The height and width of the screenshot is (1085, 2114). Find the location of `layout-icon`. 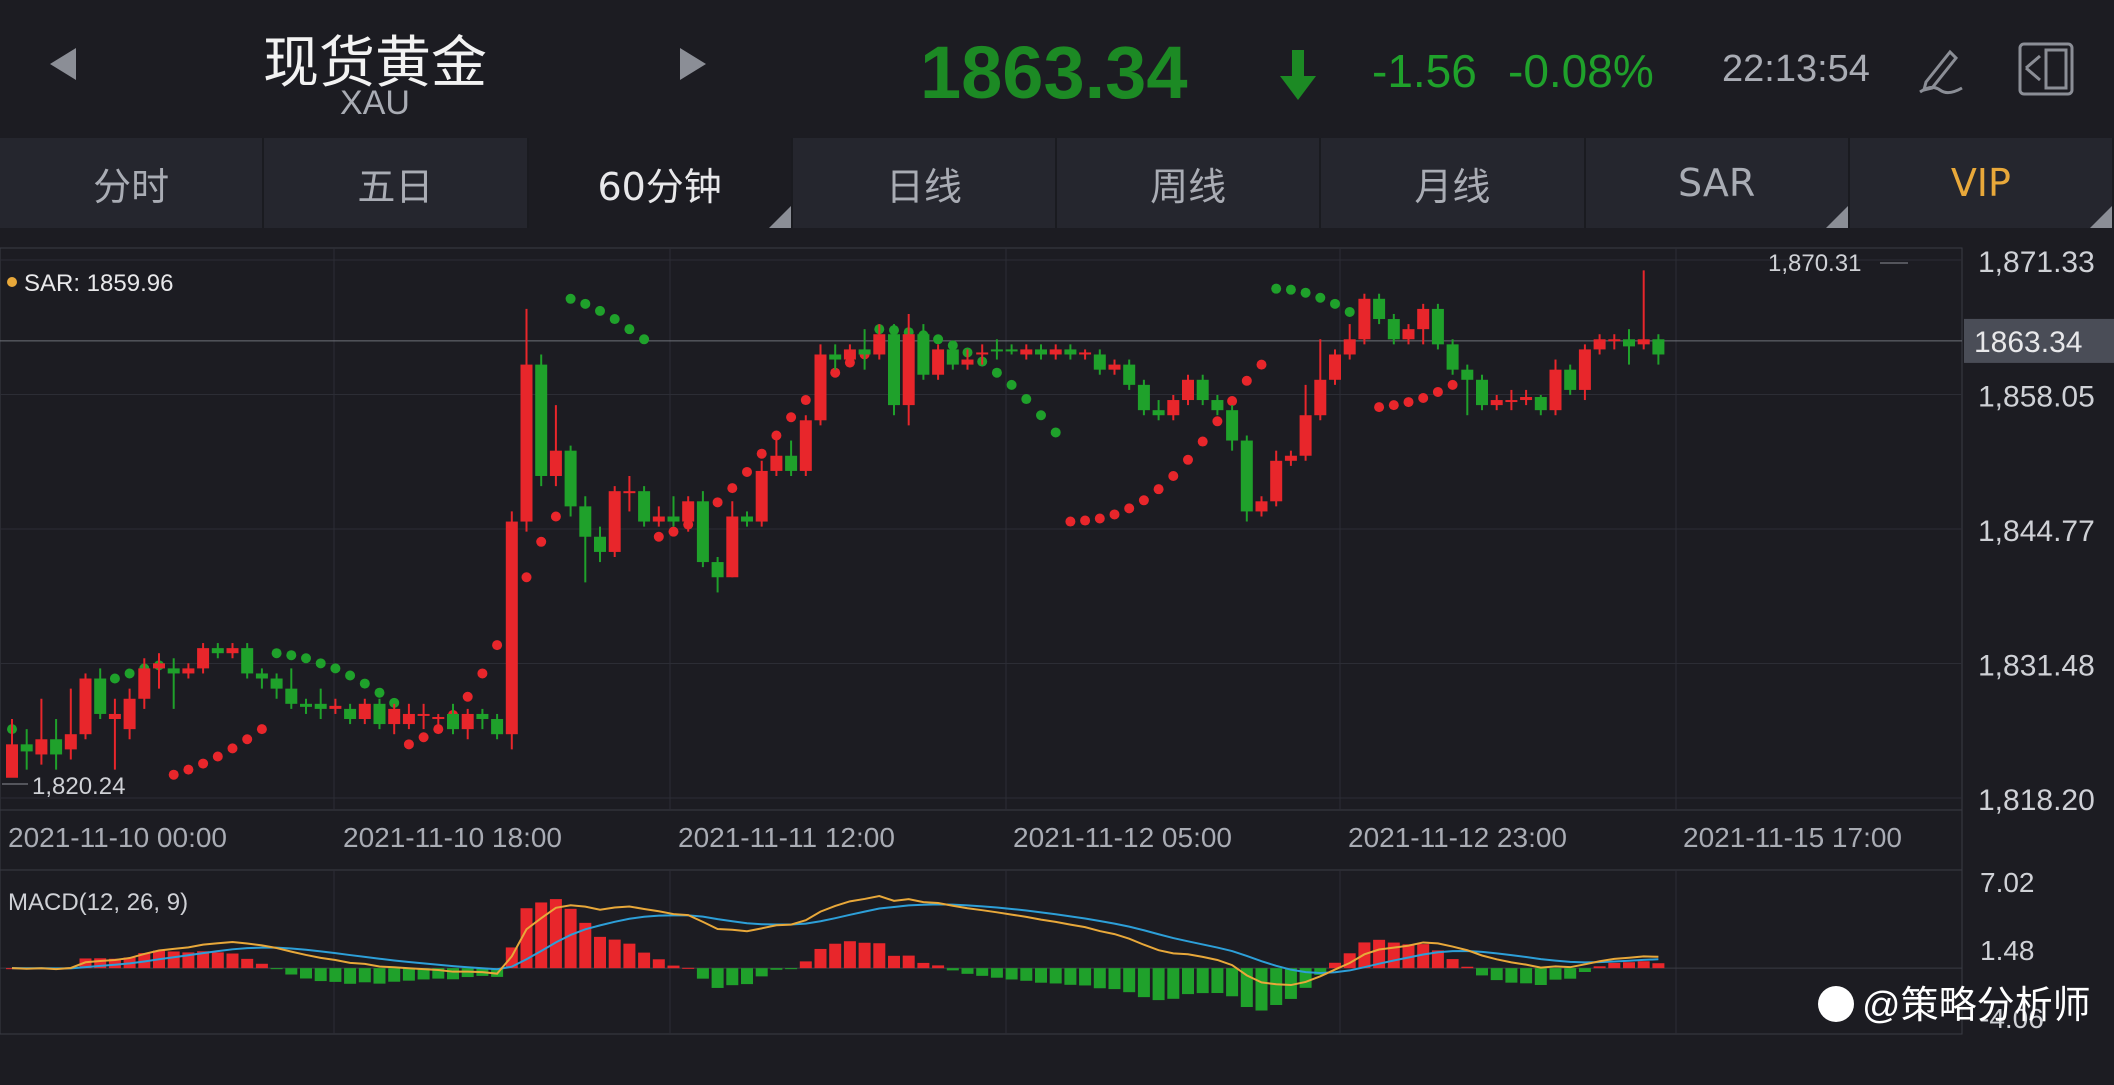

layout-icon is located at coordinates (2046, 69).